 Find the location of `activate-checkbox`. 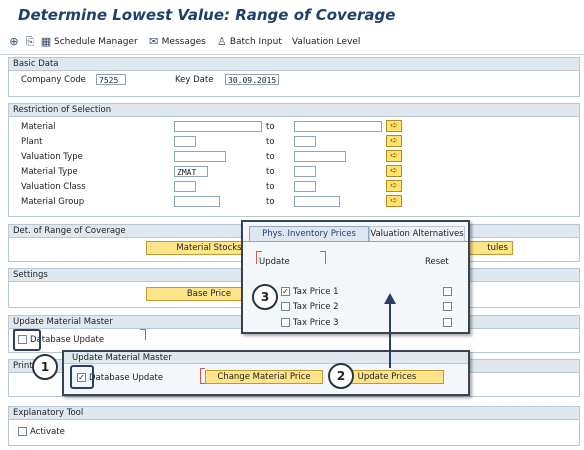

activate-checkbox is located at coordinates (22, 431).